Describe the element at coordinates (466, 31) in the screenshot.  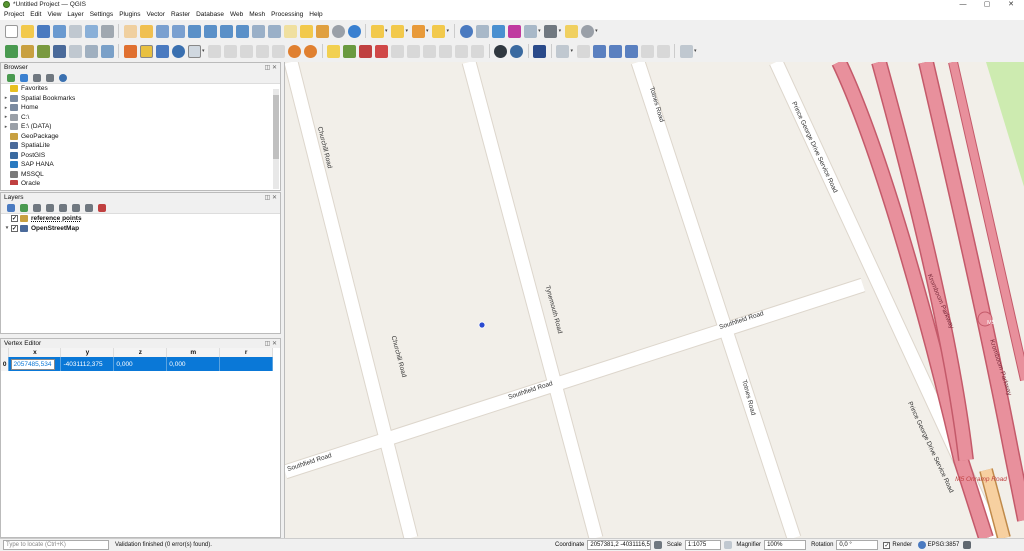
I see `identify-icon` at that location.